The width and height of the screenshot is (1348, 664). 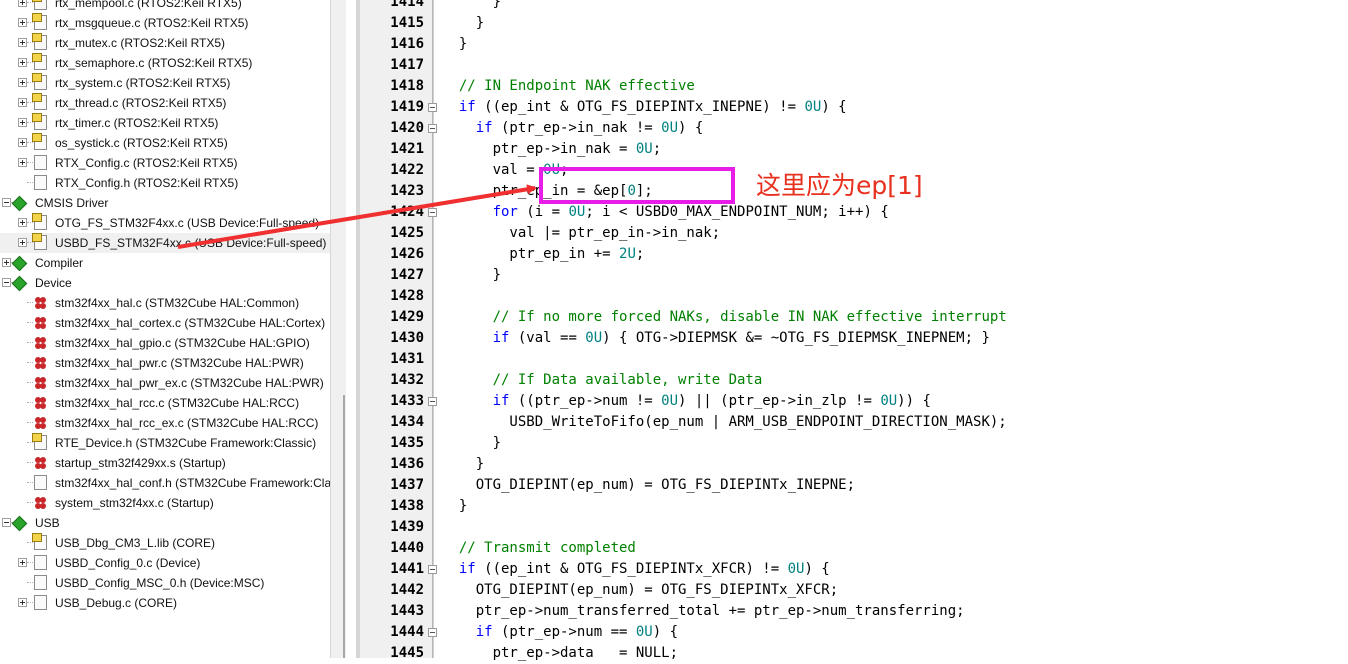 What do you see at coordinates (154, 63) in the screenshot?
I see `tree-node-label: rtx_semaphore.c (RTOS2:Keil RTX5)` at bounding box center [154, 63].